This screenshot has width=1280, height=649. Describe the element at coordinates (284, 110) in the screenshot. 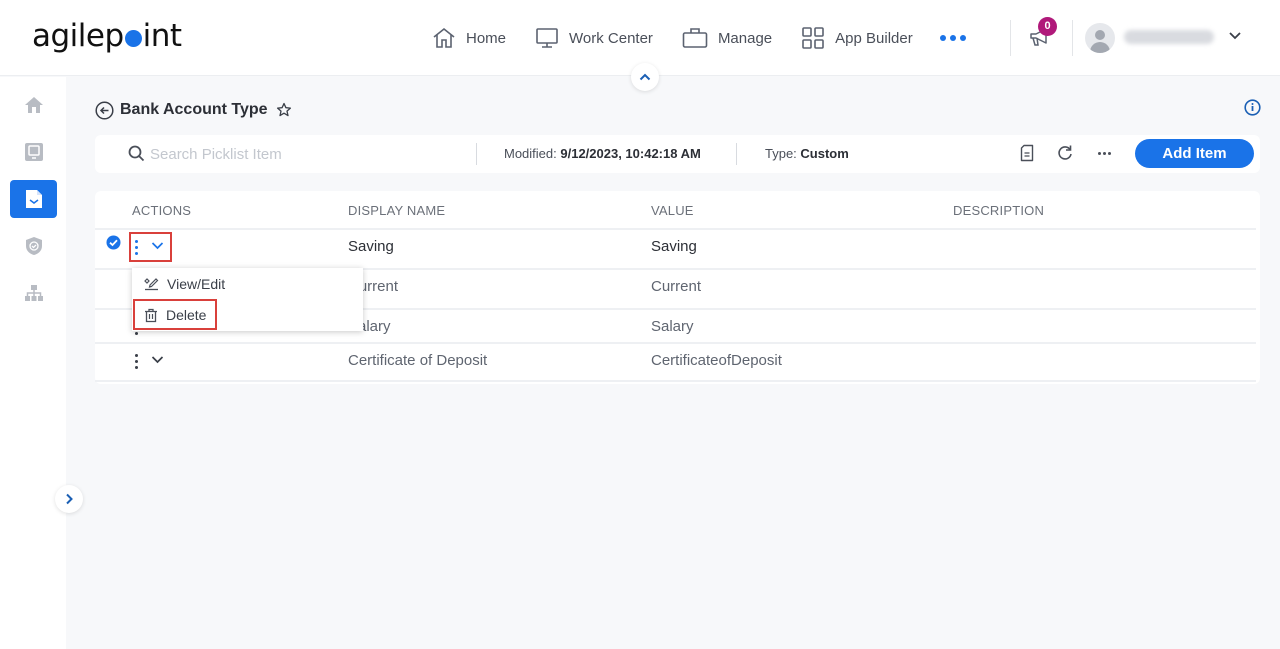

I see `star-icon` at that location.